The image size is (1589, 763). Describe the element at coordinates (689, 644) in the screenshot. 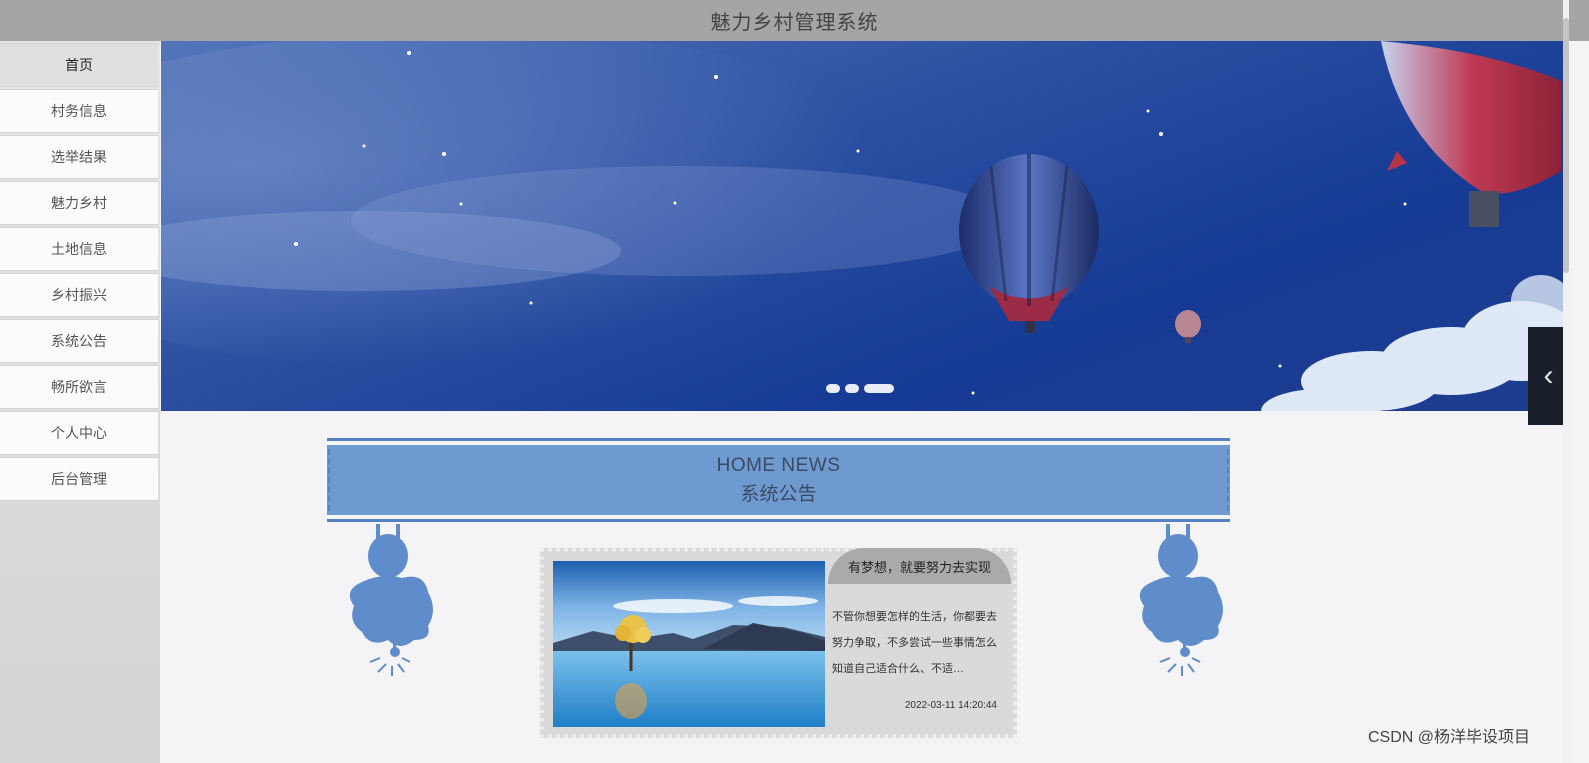

I see `news-card-image` at that location.